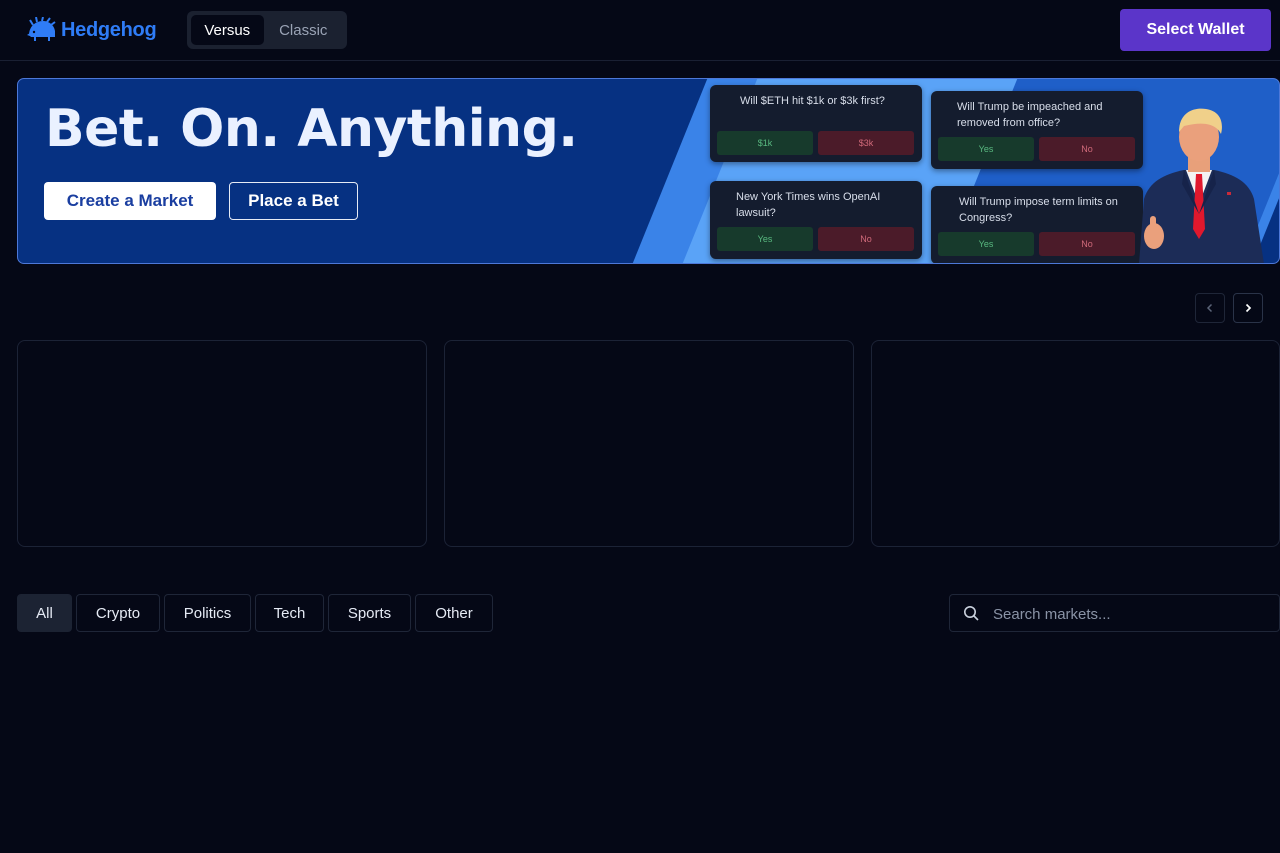  Describe the element at coordinates (765, 143) in the screenshot. I see `sample-option-a: $1k` at that location.